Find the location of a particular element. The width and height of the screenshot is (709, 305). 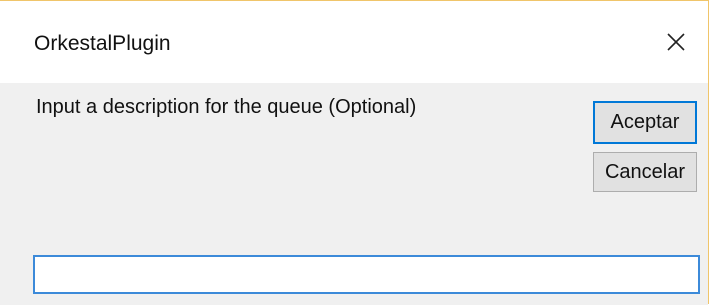

close-icon is located at coordinates (676, 42).